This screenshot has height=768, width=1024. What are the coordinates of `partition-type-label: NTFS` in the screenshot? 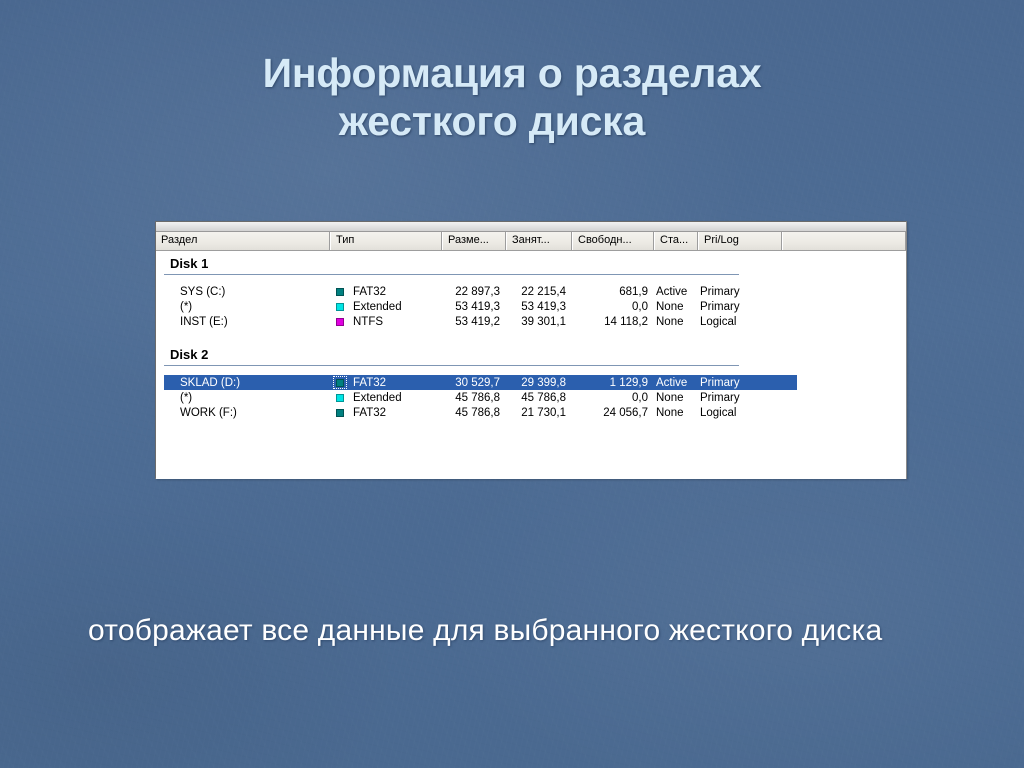 It's located at (368, 321).